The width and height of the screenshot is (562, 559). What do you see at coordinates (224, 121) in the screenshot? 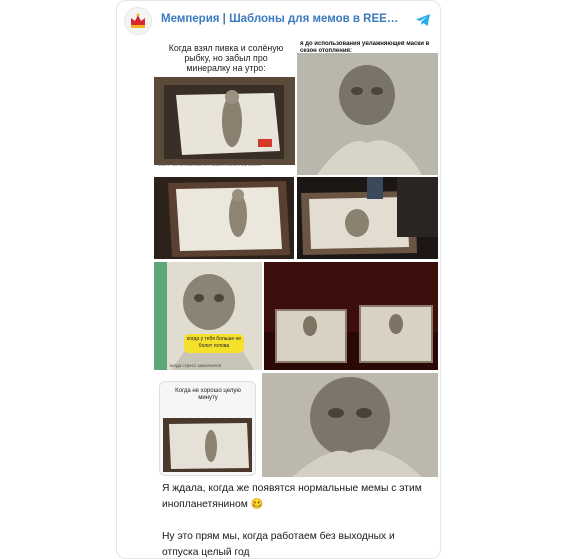
I see `alien-photo` at bounding box center [224, 121].